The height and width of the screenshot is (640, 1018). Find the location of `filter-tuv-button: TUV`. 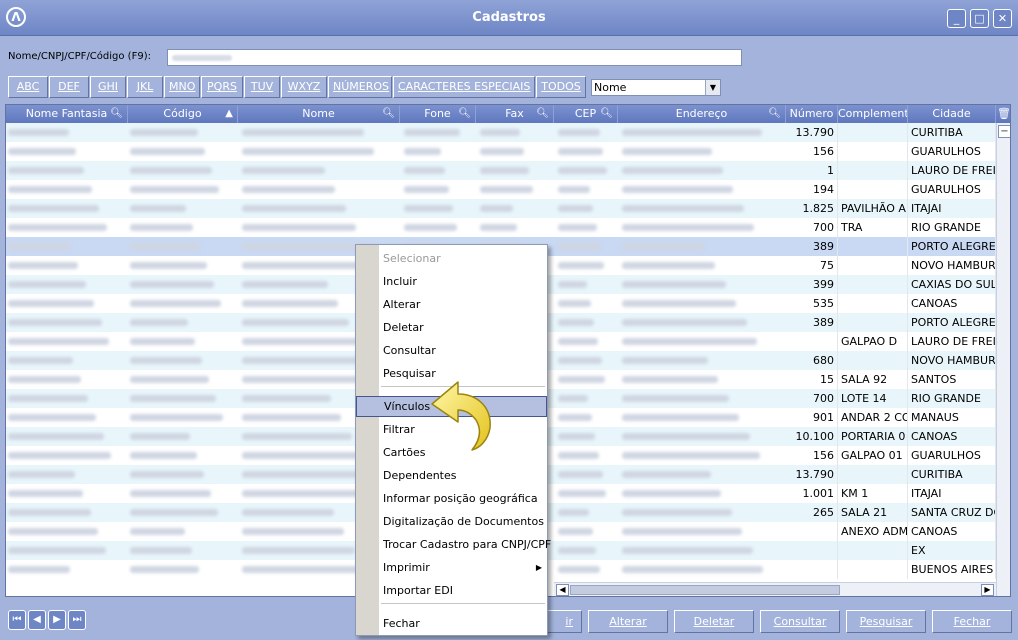

filter-tuv-button: TUV is located at coordinates (262, 87).